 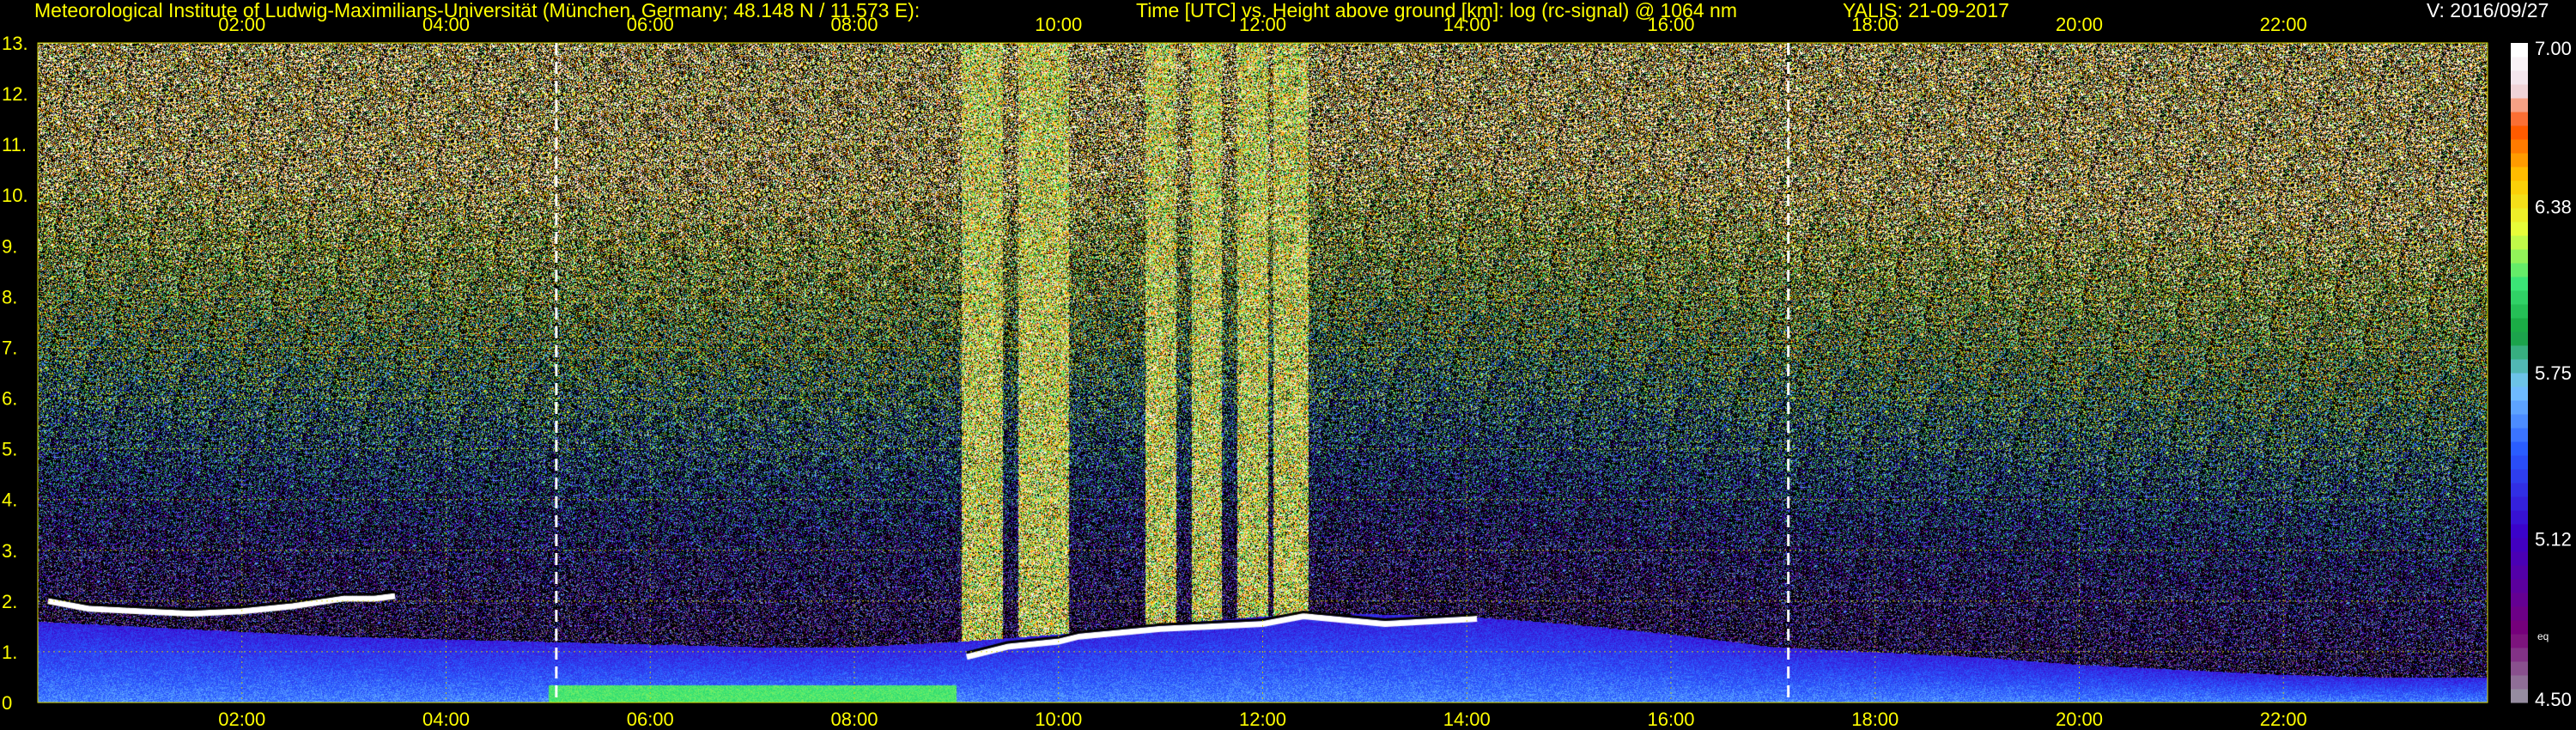 What do you see at coordinates (15, 94) in the screenshot?
I see `y-tick-label: 12.` at bounding box center [15, 94].